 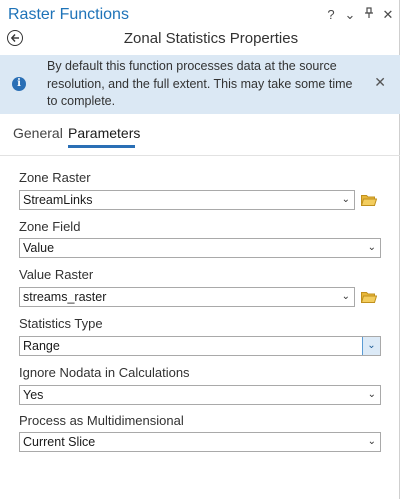 I want to click on tab-general: General, so click(x=38, y=133).